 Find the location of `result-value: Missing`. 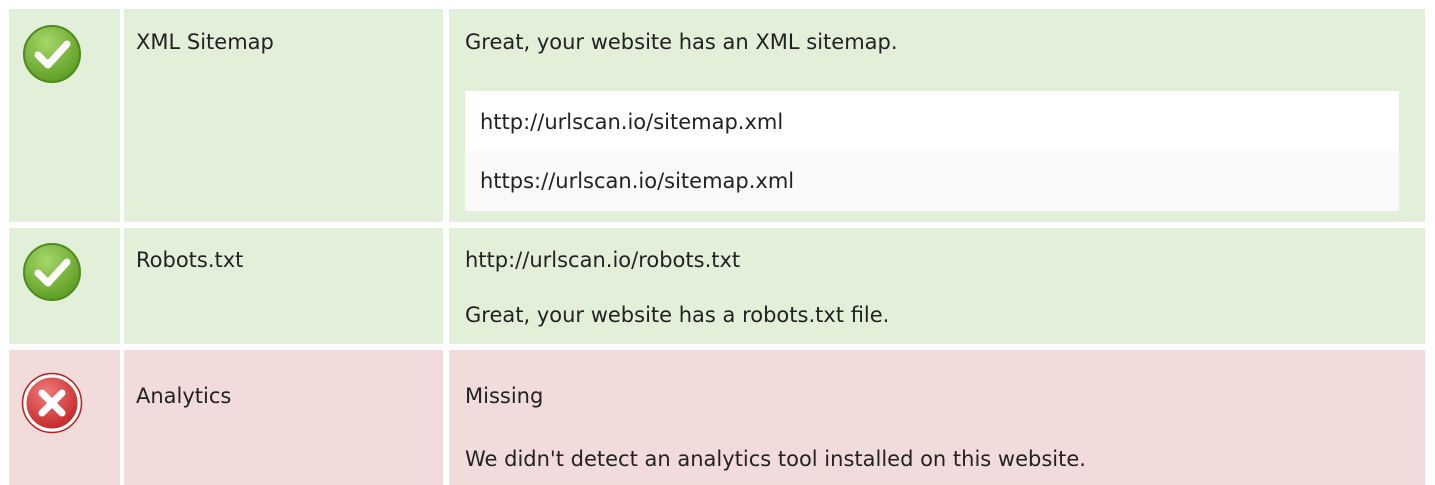

result-value: Missing is located at coordinates (504, 396).